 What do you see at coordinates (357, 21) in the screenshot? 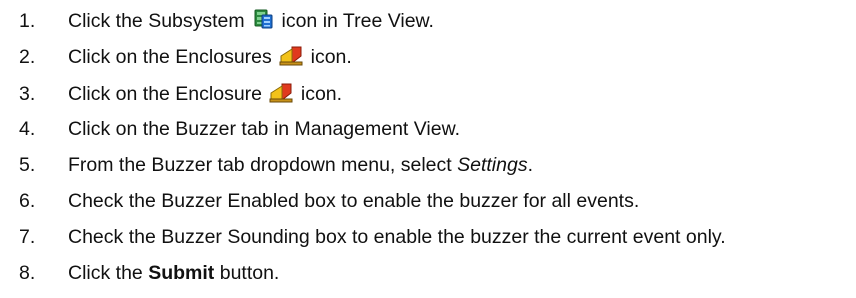
I see `step-text-part: icon in Tree View.` at bounding box center [357, 21].